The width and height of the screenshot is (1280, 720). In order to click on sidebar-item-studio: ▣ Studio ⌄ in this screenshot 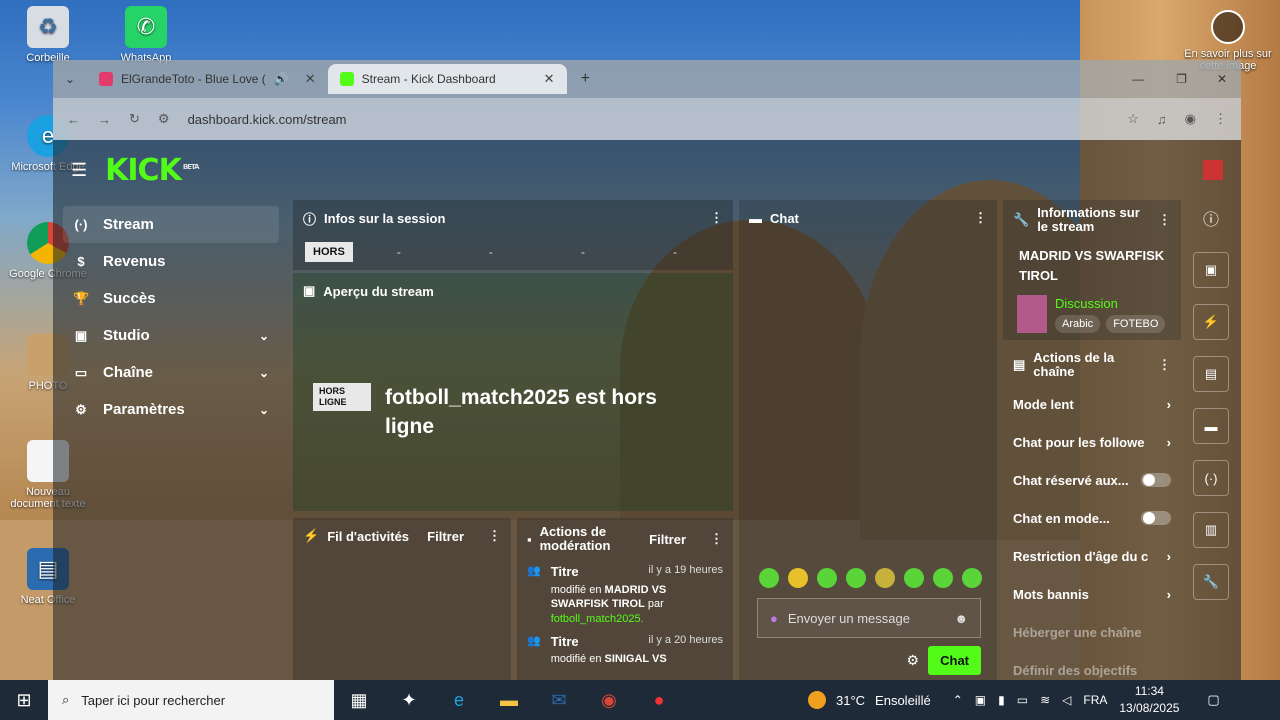, I will do `click(171, 335)`.